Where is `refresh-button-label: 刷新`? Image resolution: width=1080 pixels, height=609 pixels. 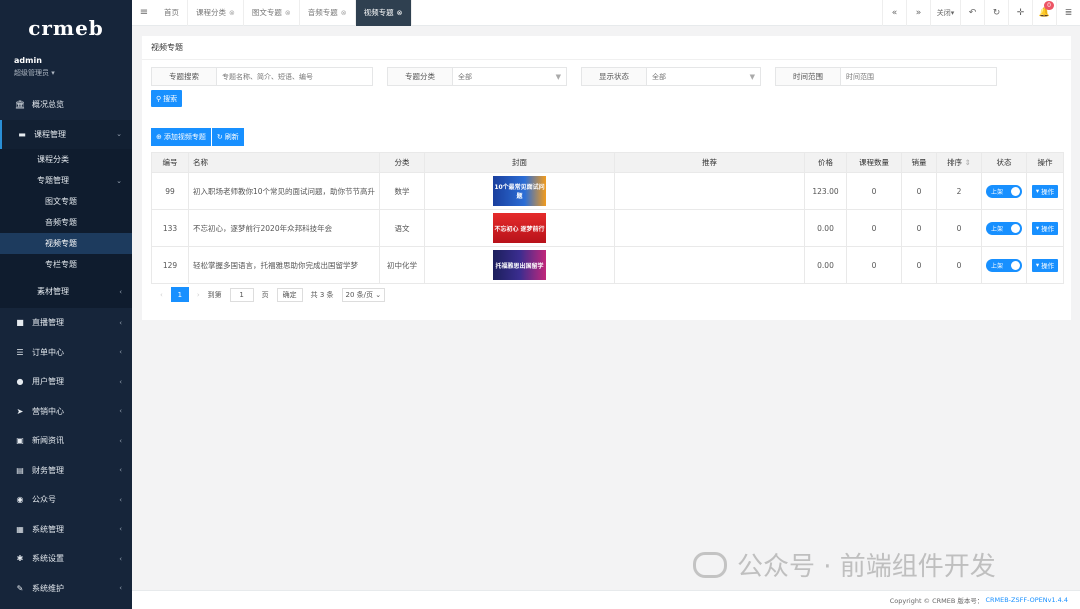
refresh-button-label: 刷新 is located at coordinates (231, 137).